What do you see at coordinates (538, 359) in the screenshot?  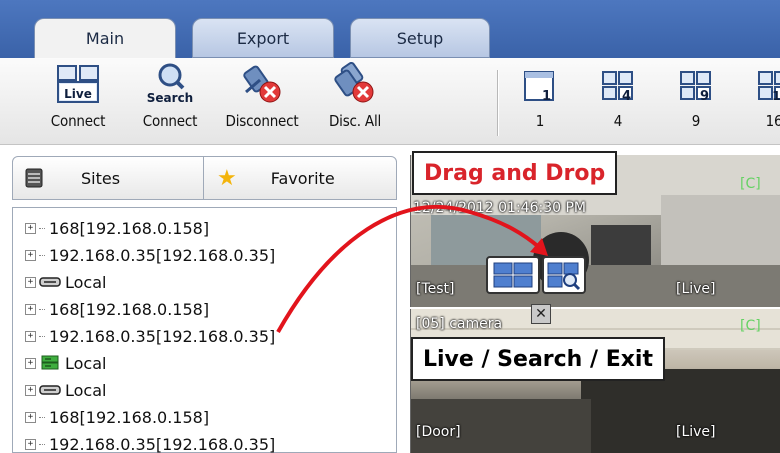 I see `live-search-exit-callout: Live / Search / Exit` at bounding box center [538, 359].